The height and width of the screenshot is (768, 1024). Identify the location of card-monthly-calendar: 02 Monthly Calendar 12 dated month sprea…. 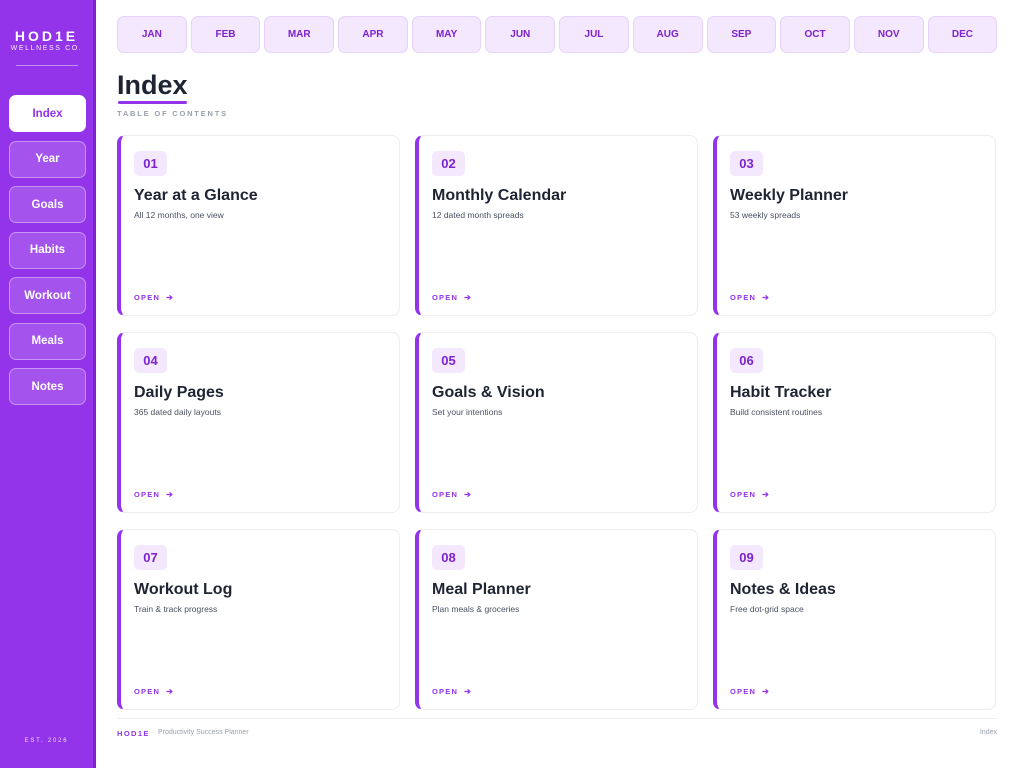
(556, 225).